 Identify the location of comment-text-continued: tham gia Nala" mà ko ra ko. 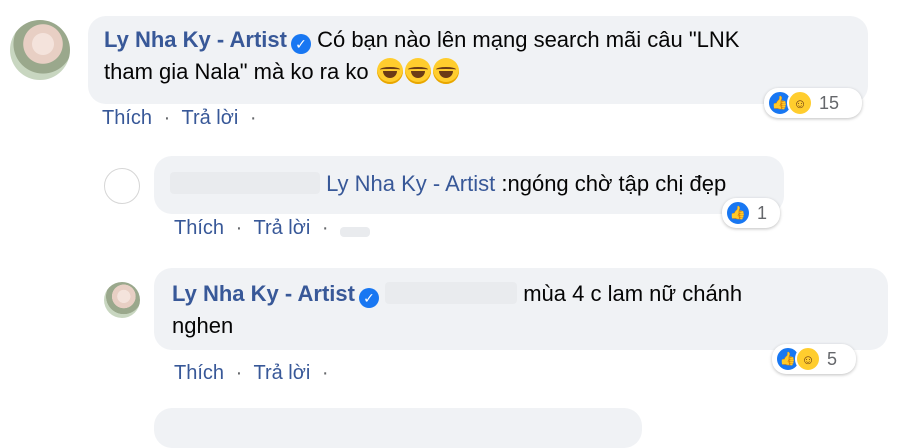
(236, 71).